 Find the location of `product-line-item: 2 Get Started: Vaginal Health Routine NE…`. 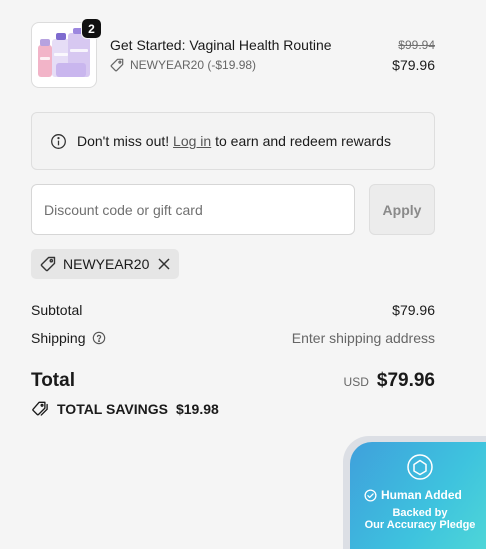

product-line-item: 2 Get Started: Vaginal Health Routine NE… is located at coordinates (233, 53).